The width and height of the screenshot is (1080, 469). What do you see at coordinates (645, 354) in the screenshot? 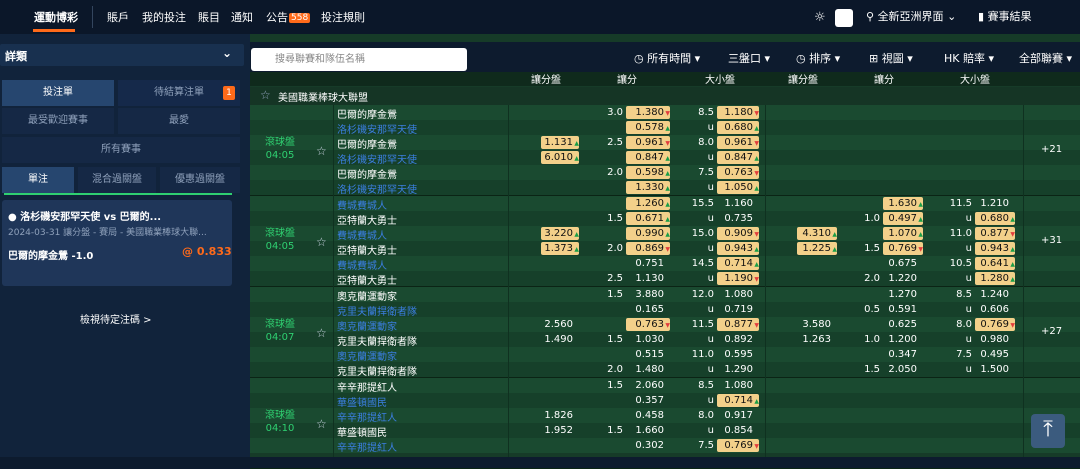
I see `handicap-odds: 0.515` at bounding box center [645, 354].